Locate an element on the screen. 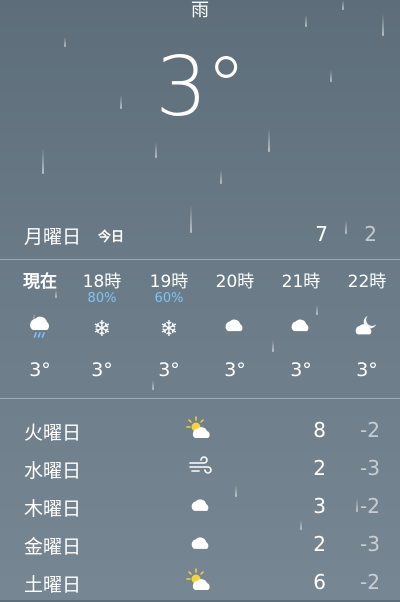 The height and width of the screenshot is (602, 400). hour-item: 18時 80% ❄ 3° is located at coordinates (102, 322).